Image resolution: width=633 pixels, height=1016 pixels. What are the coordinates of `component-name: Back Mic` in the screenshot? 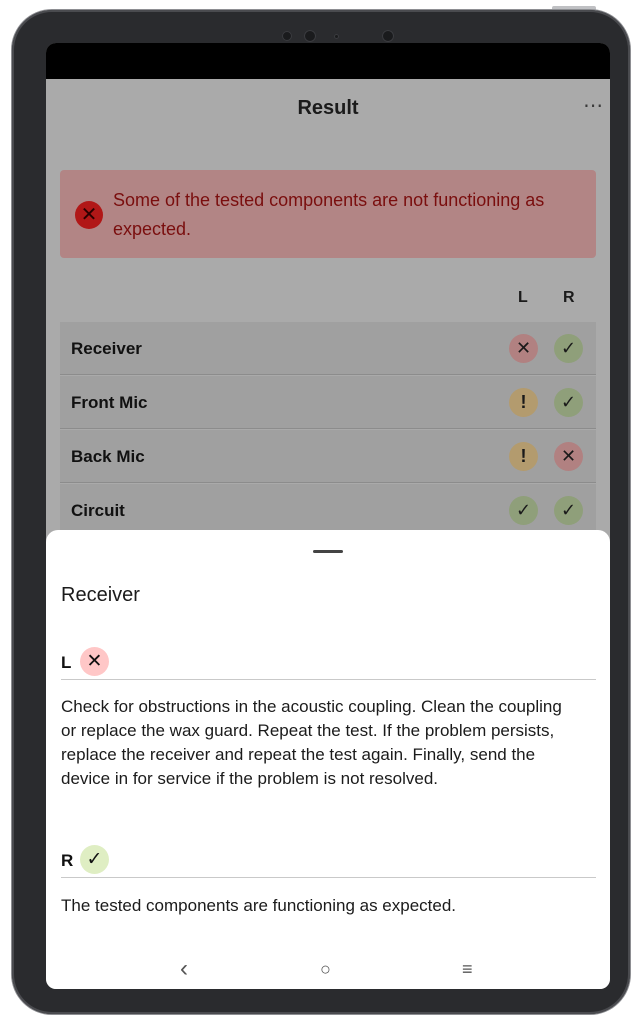 It's located at (108, 456).